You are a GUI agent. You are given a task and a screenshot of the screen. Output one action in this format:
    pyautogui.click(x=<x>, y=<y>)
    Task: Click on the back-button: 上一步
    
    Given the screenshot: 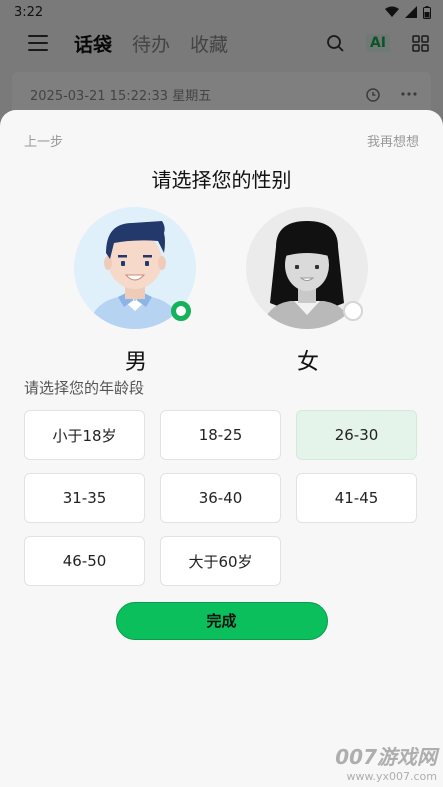 What is the action you would take?
    pyautogui.click(x=43, y=140)
    